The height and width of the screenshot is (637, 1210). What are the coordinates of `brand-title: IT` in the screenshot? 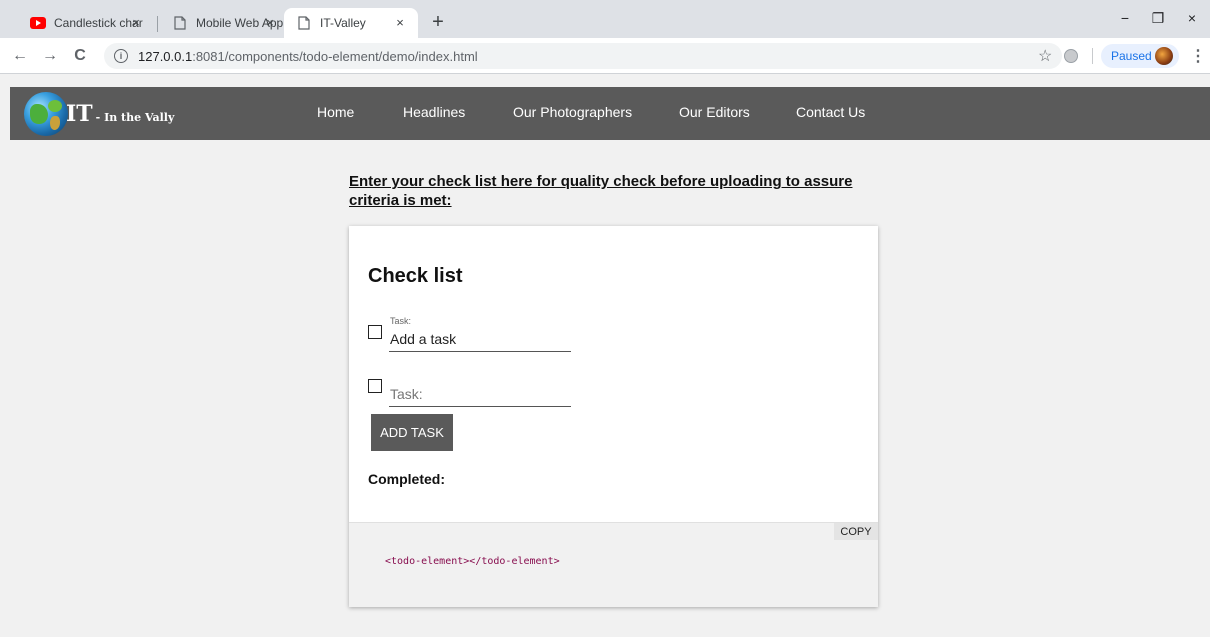 It's located at (79, 114).